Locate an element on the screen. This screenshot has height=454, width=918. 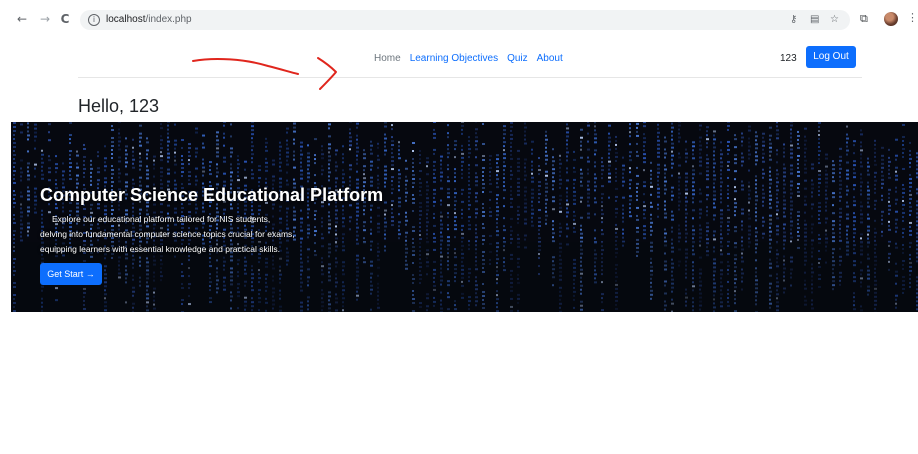
url-path: /index.php is located at coordinates (168, 19).